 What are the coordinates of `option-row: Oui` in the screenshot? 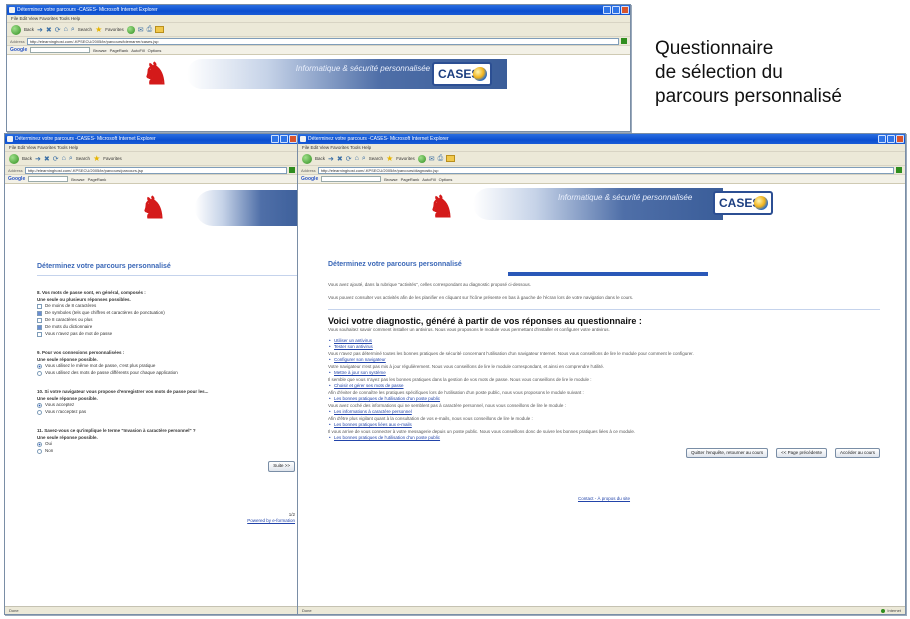 It's located at (167, 444).